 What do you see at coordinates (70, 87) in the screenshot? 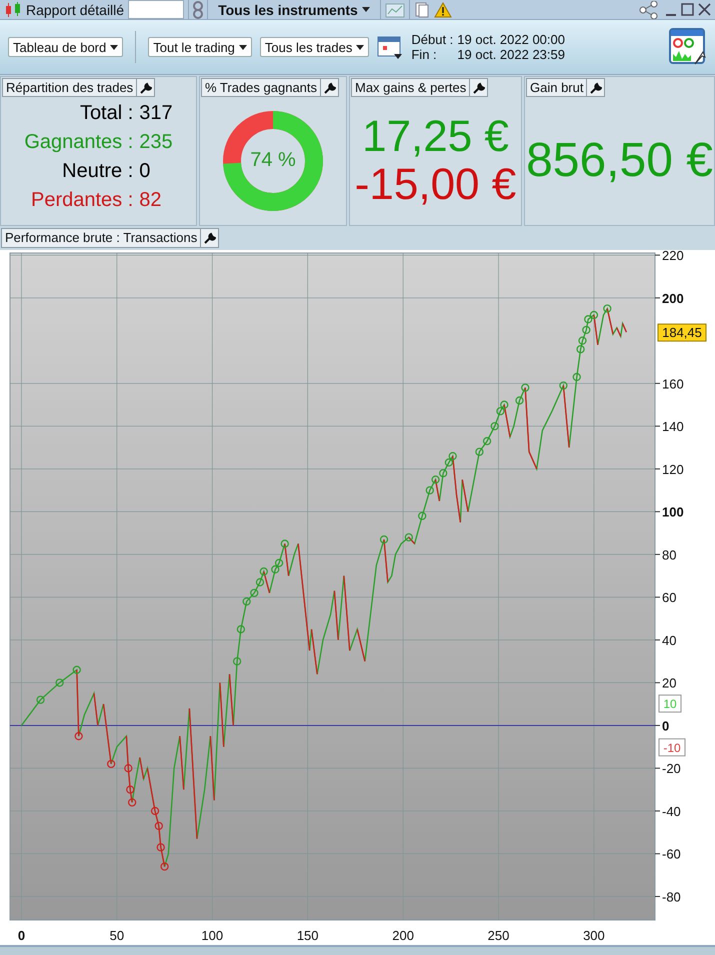
I see `panel-title: Répartition des trades` at bounding box center [70, 87].